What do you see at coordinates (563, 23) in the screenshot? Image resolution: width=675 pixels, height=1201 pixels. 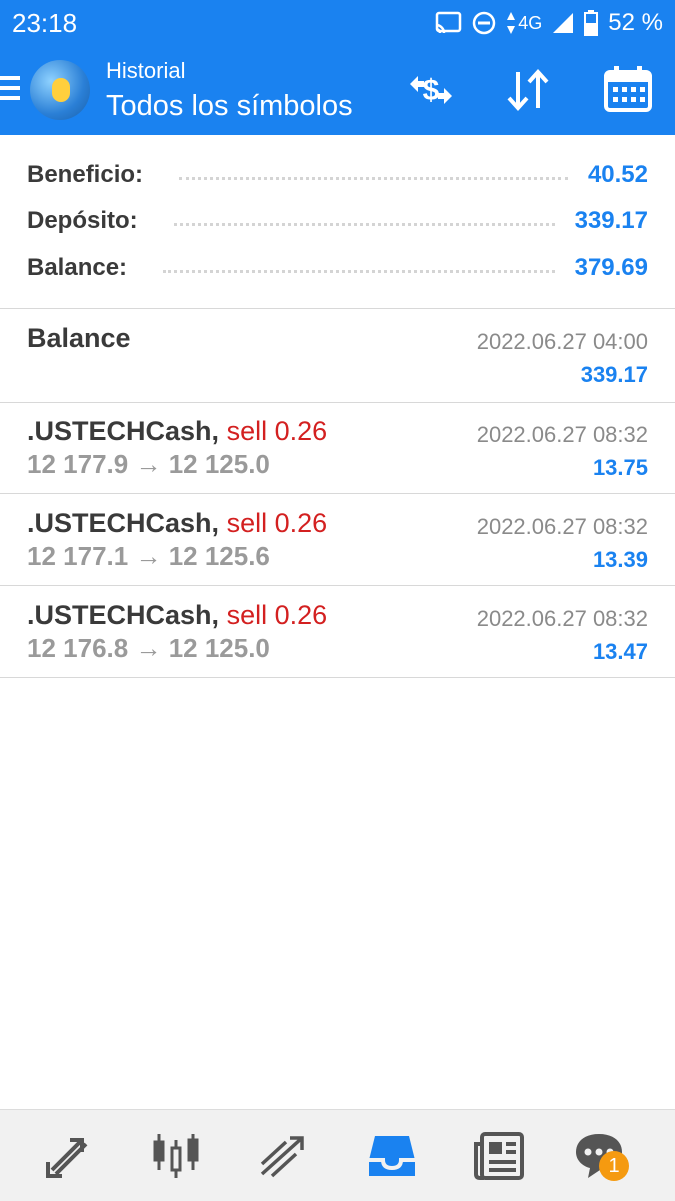 I see `signal-icon` at bounding box center [563, 23].